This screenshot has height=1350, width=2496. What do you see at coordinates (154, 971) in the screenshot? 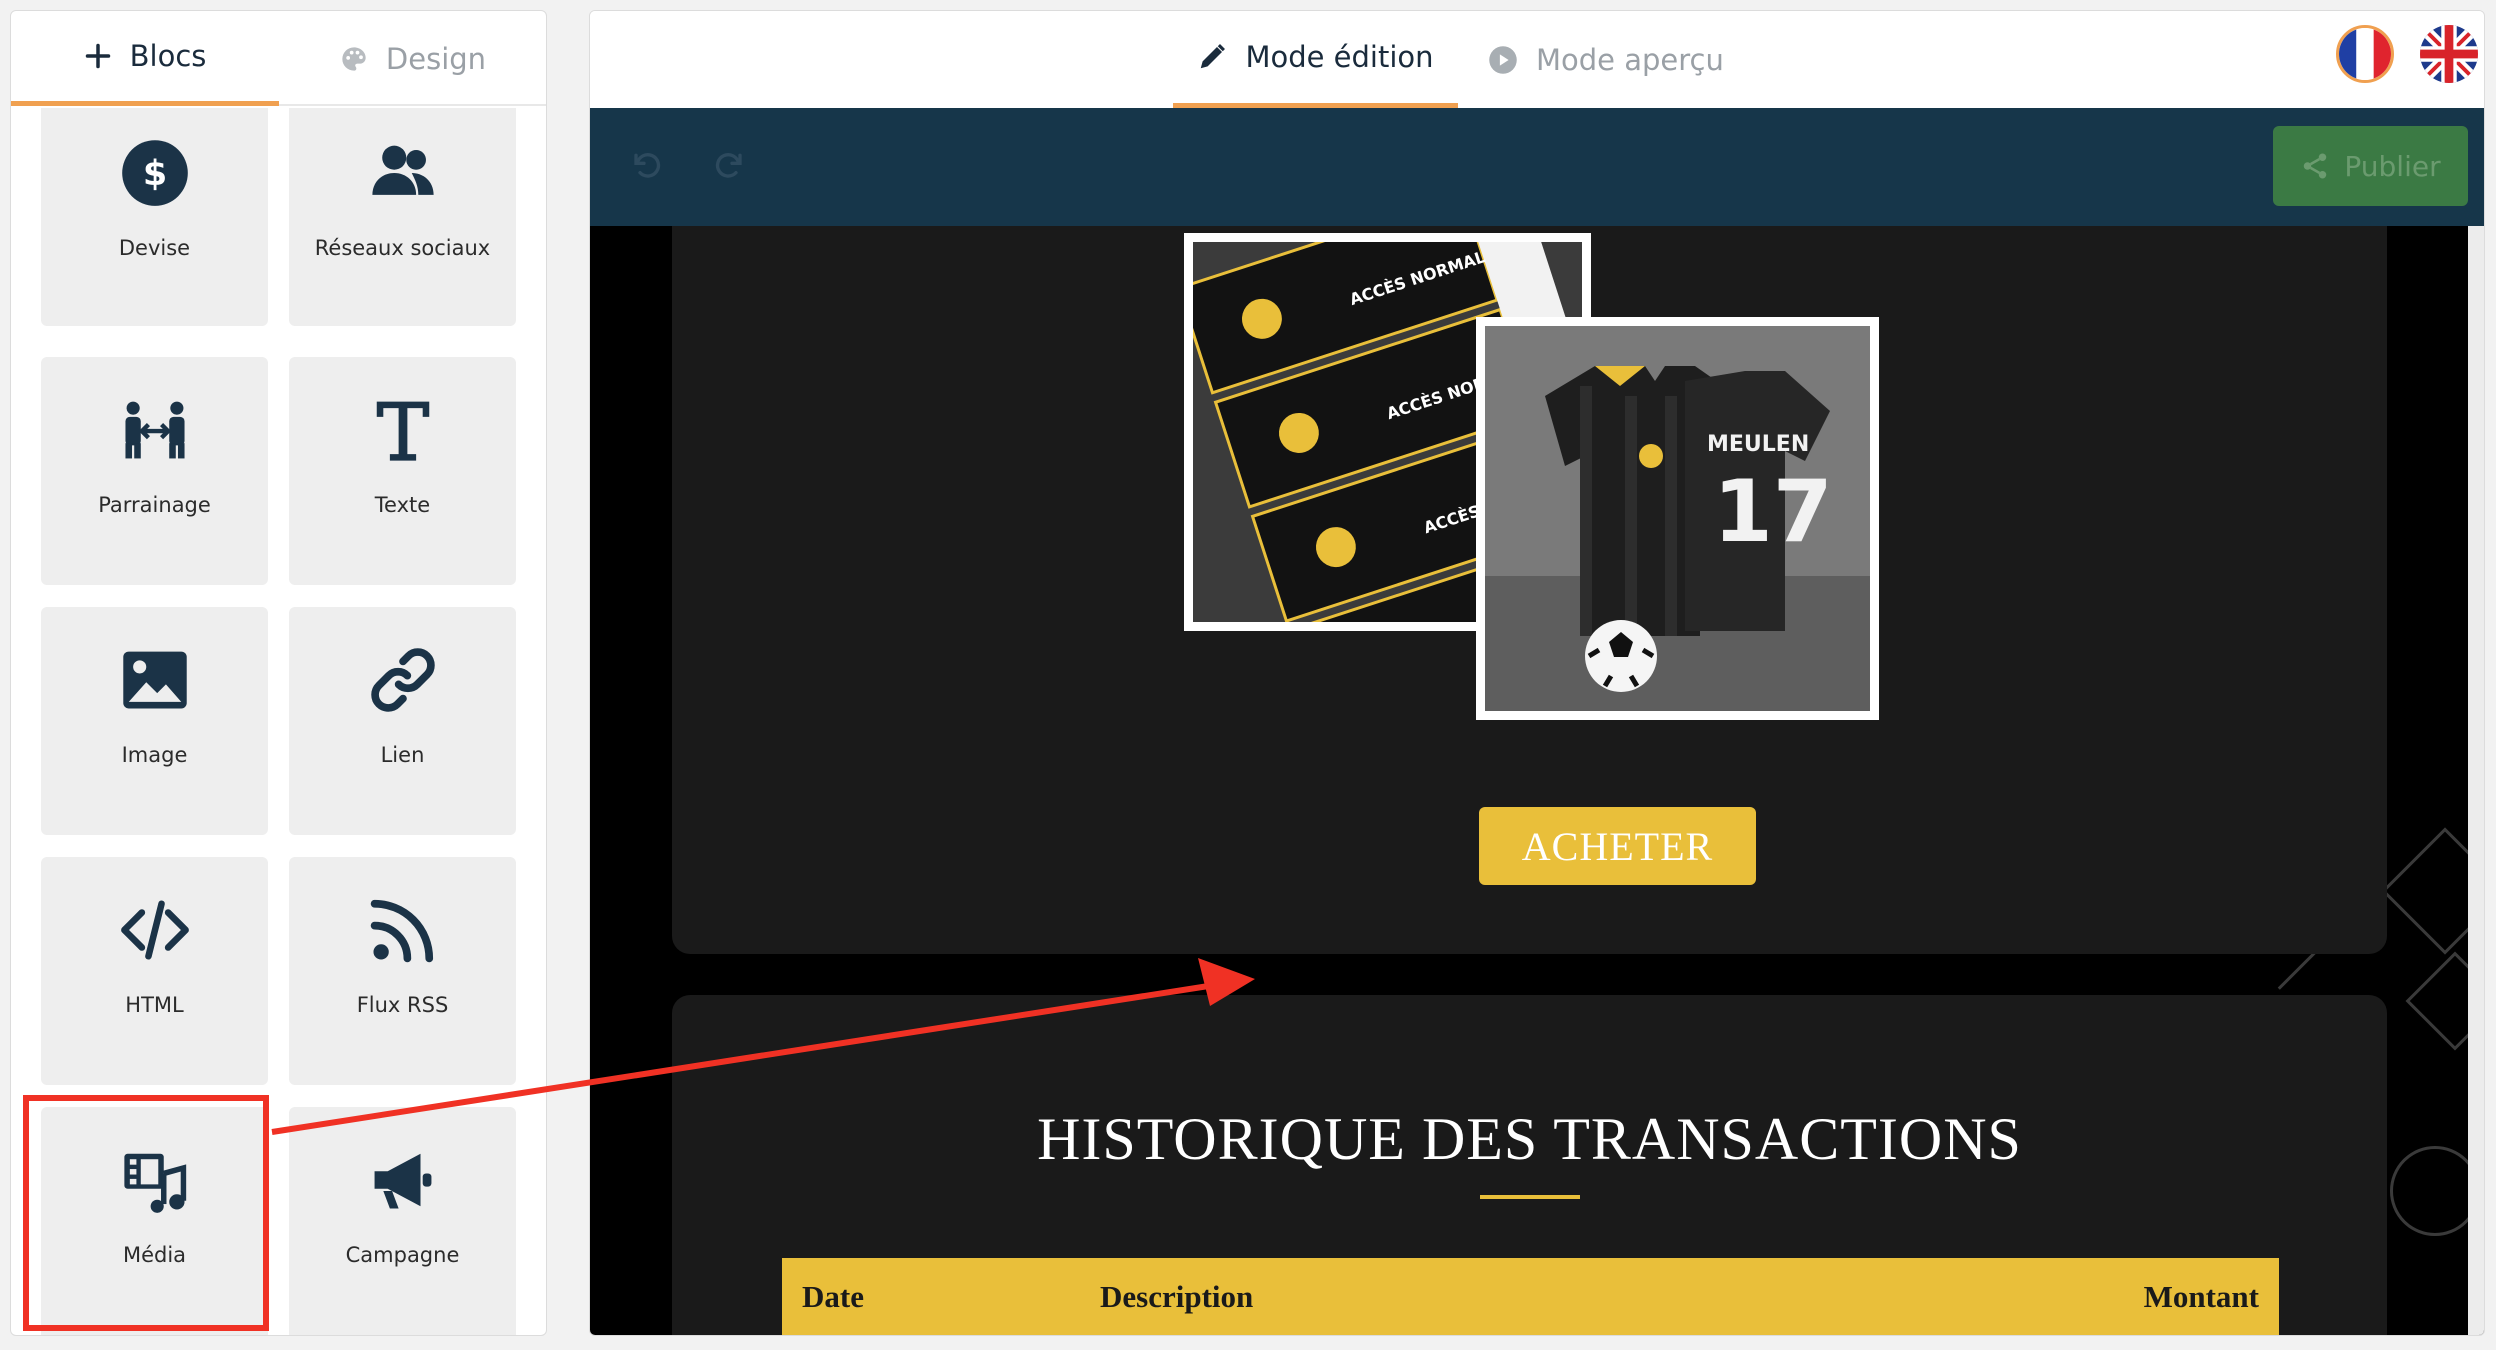
I see `block-html: HTML` at bounding box center [154, 971].